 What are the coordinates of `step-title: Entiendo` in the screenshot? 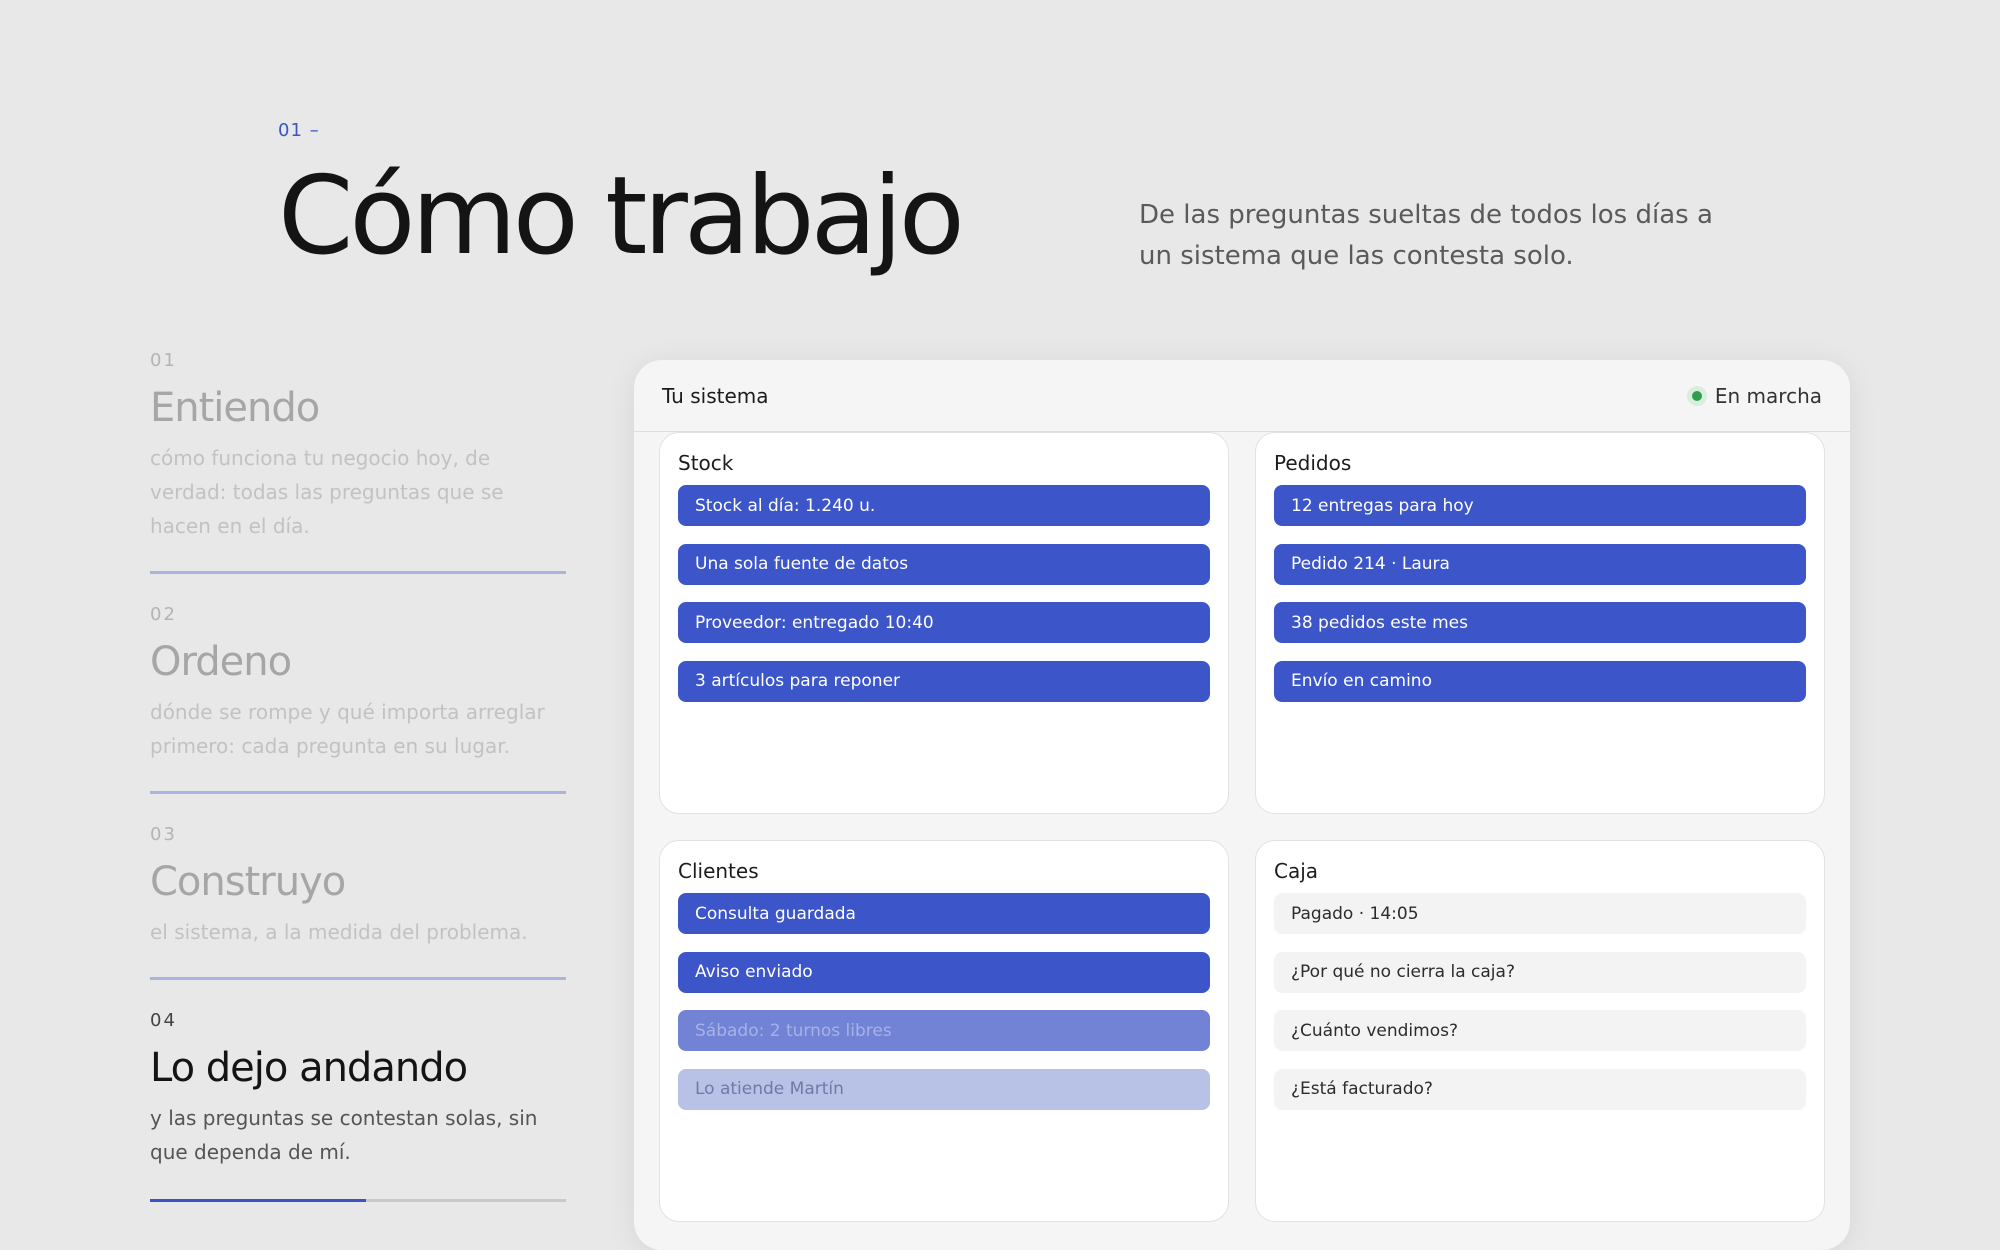 It's located at (235, 408).